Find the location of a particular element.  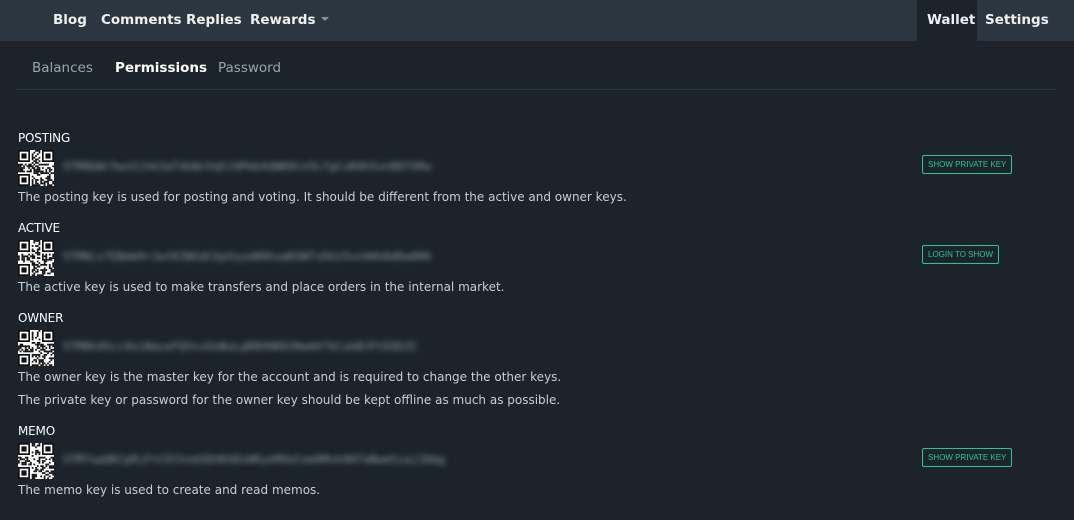

nav-replies: Replies is located at coordinates (214, 20).